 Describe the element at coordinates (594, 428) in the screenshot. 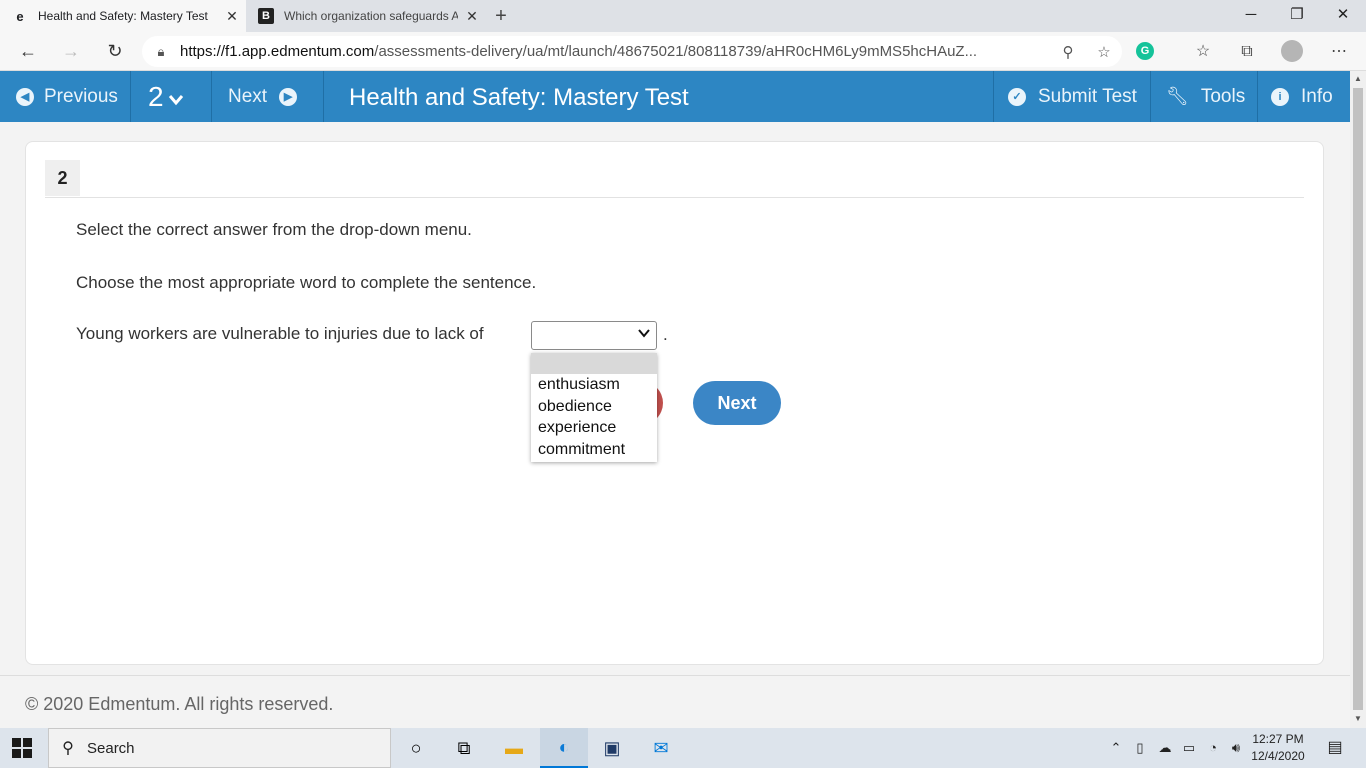

I see `dropdown-option: experience` at that location.